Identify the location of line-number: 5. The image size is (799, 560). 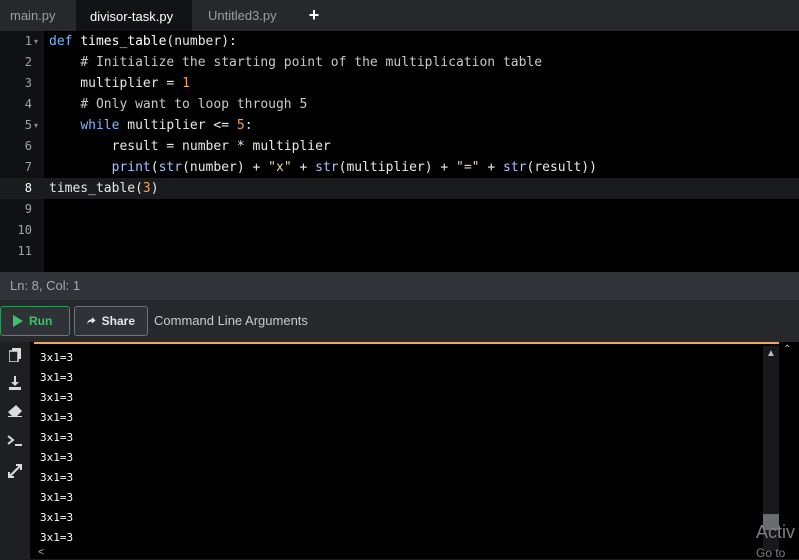
(28, 125).